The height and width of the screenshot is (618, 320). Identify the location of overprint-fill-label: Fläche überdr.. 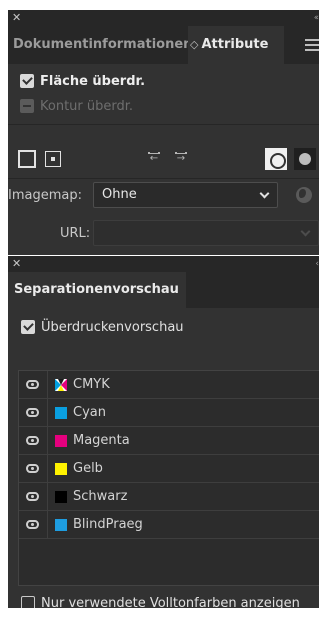
(93, 81).